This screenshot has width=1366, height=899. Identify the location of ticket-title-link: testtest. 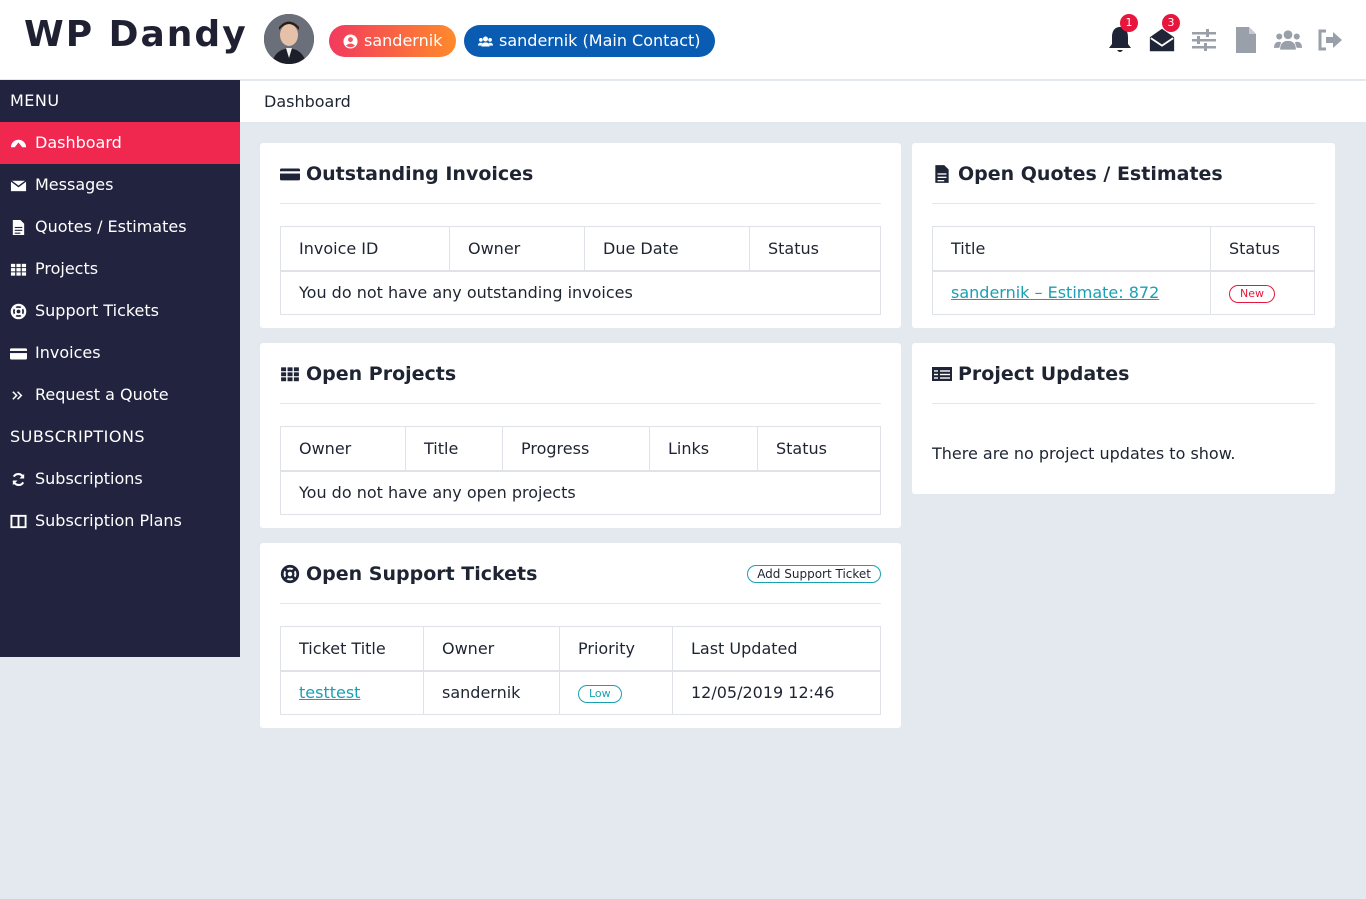
(329, 692).